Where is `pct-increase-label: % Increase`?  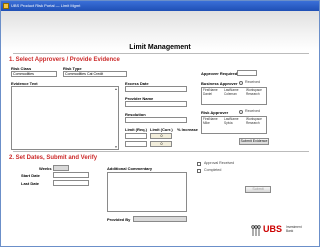
pct-increase-label: % Increase is located at coordinates (187, 129).